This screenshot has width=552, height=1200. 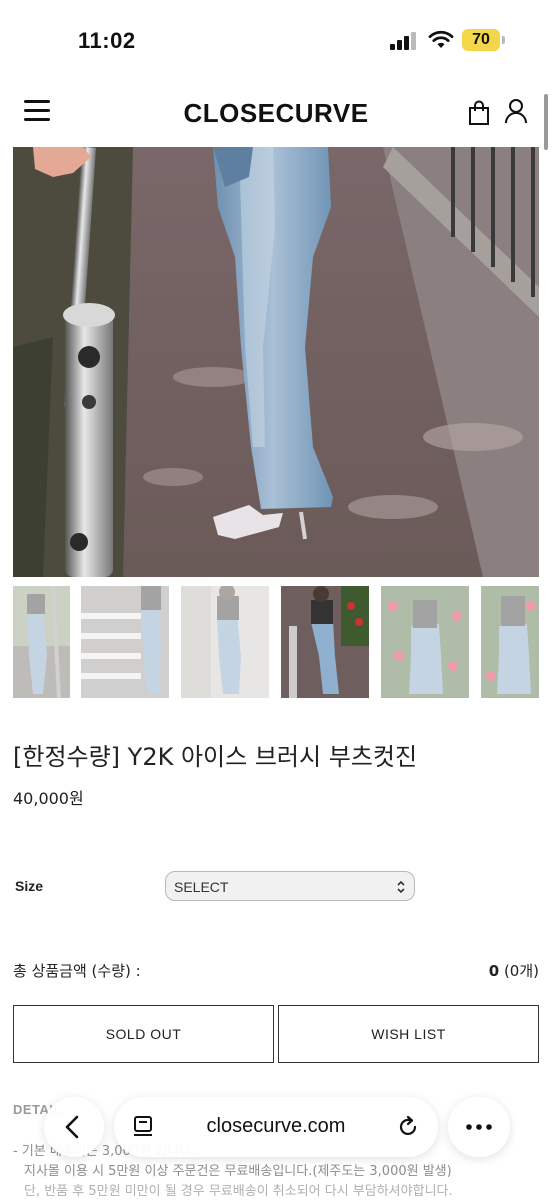 I want to click on size-select: SELECT, so click(x=290, y=886).